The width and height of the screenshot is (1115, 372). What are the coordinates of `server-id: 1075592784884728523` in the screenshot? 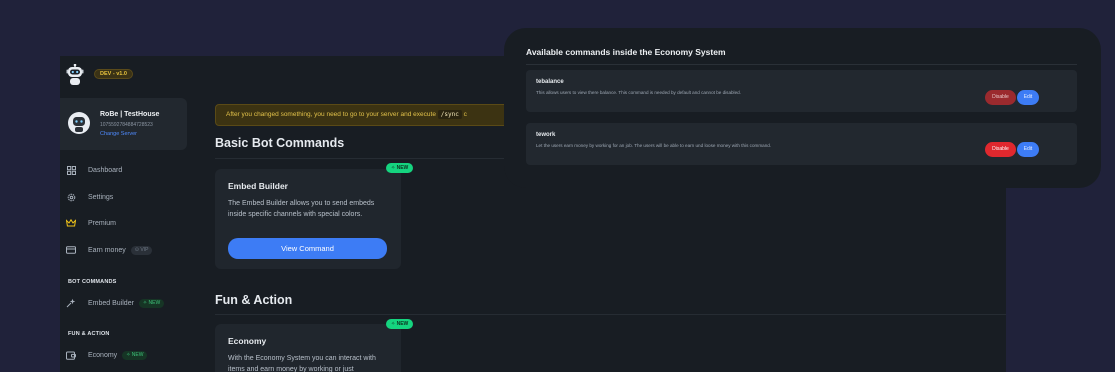 It's located at (126, 125).